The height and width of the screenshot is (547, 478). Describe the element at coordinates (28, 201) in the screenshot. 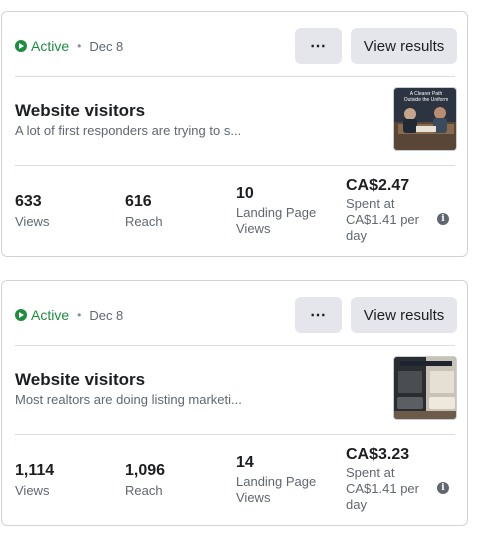

I see `metric-value: 633` at that location.